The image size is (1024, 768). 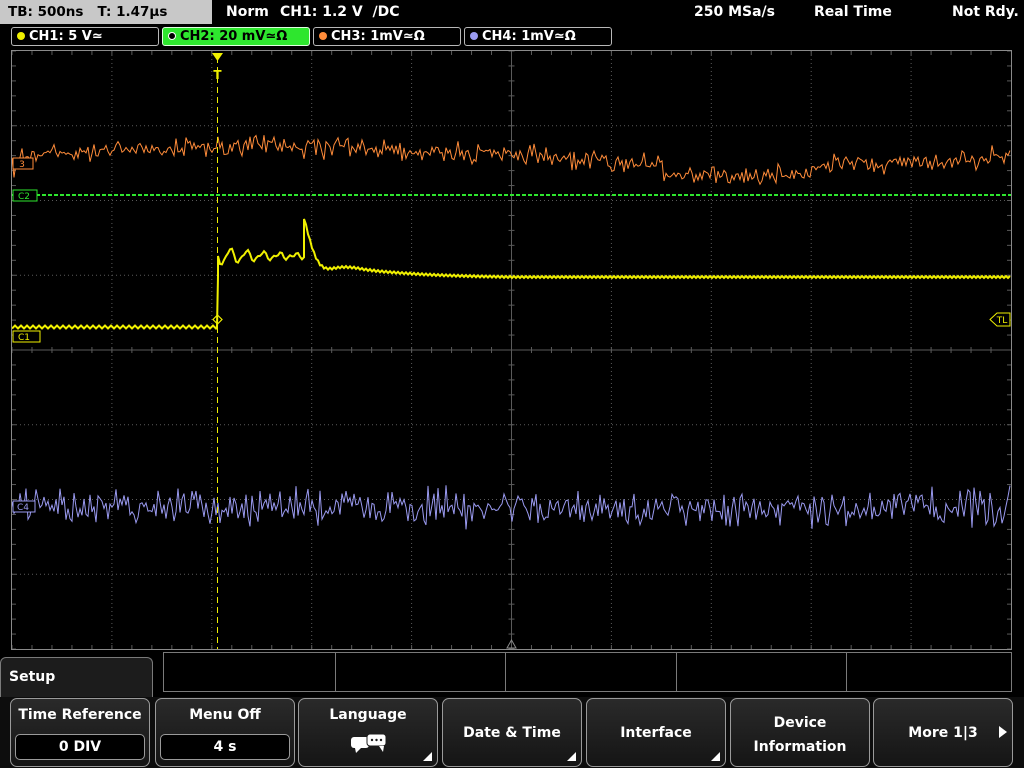 I want to click on menu-title-tab: Setup, so click(x=76, y=677).